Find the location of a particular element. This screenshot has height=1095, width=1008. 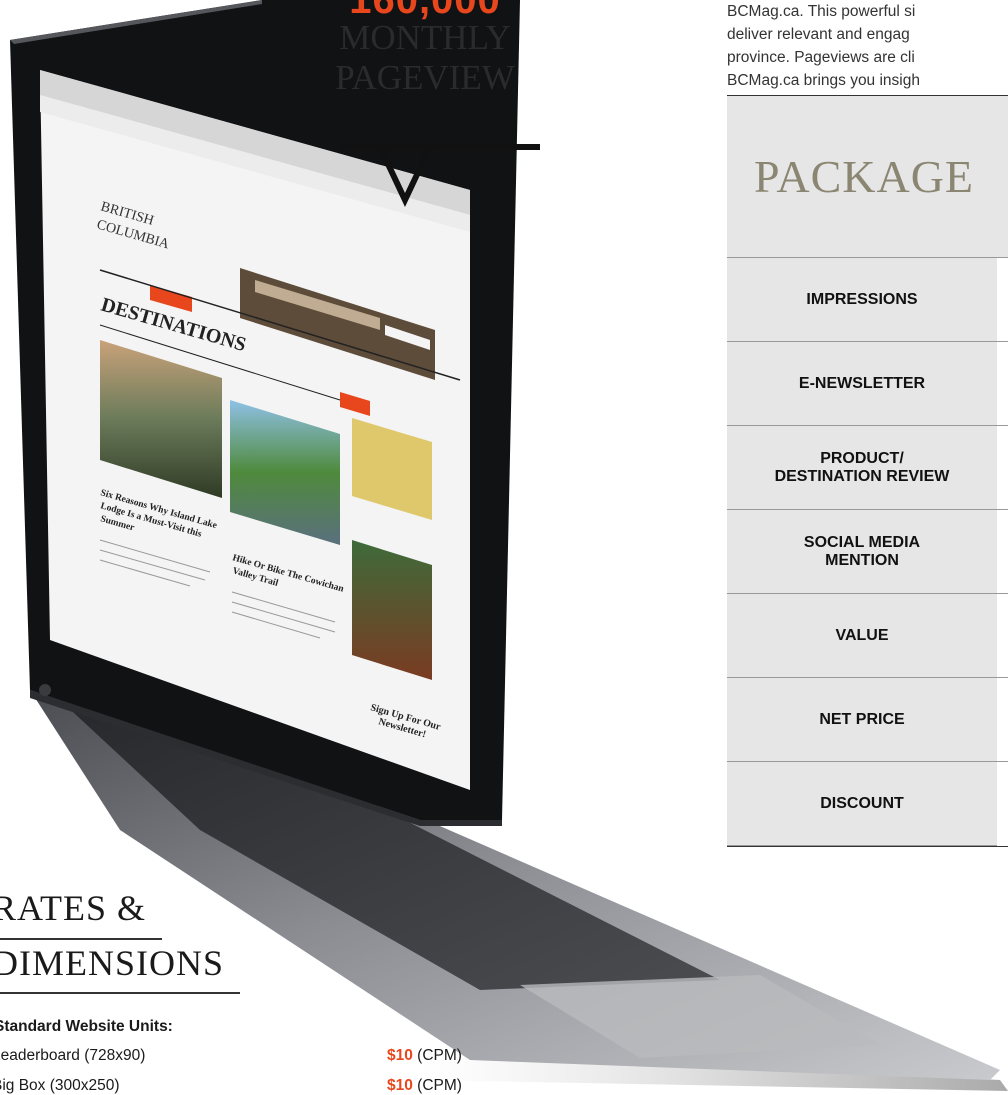

package-row-value: VALUE is located at coordinates (862, 636).